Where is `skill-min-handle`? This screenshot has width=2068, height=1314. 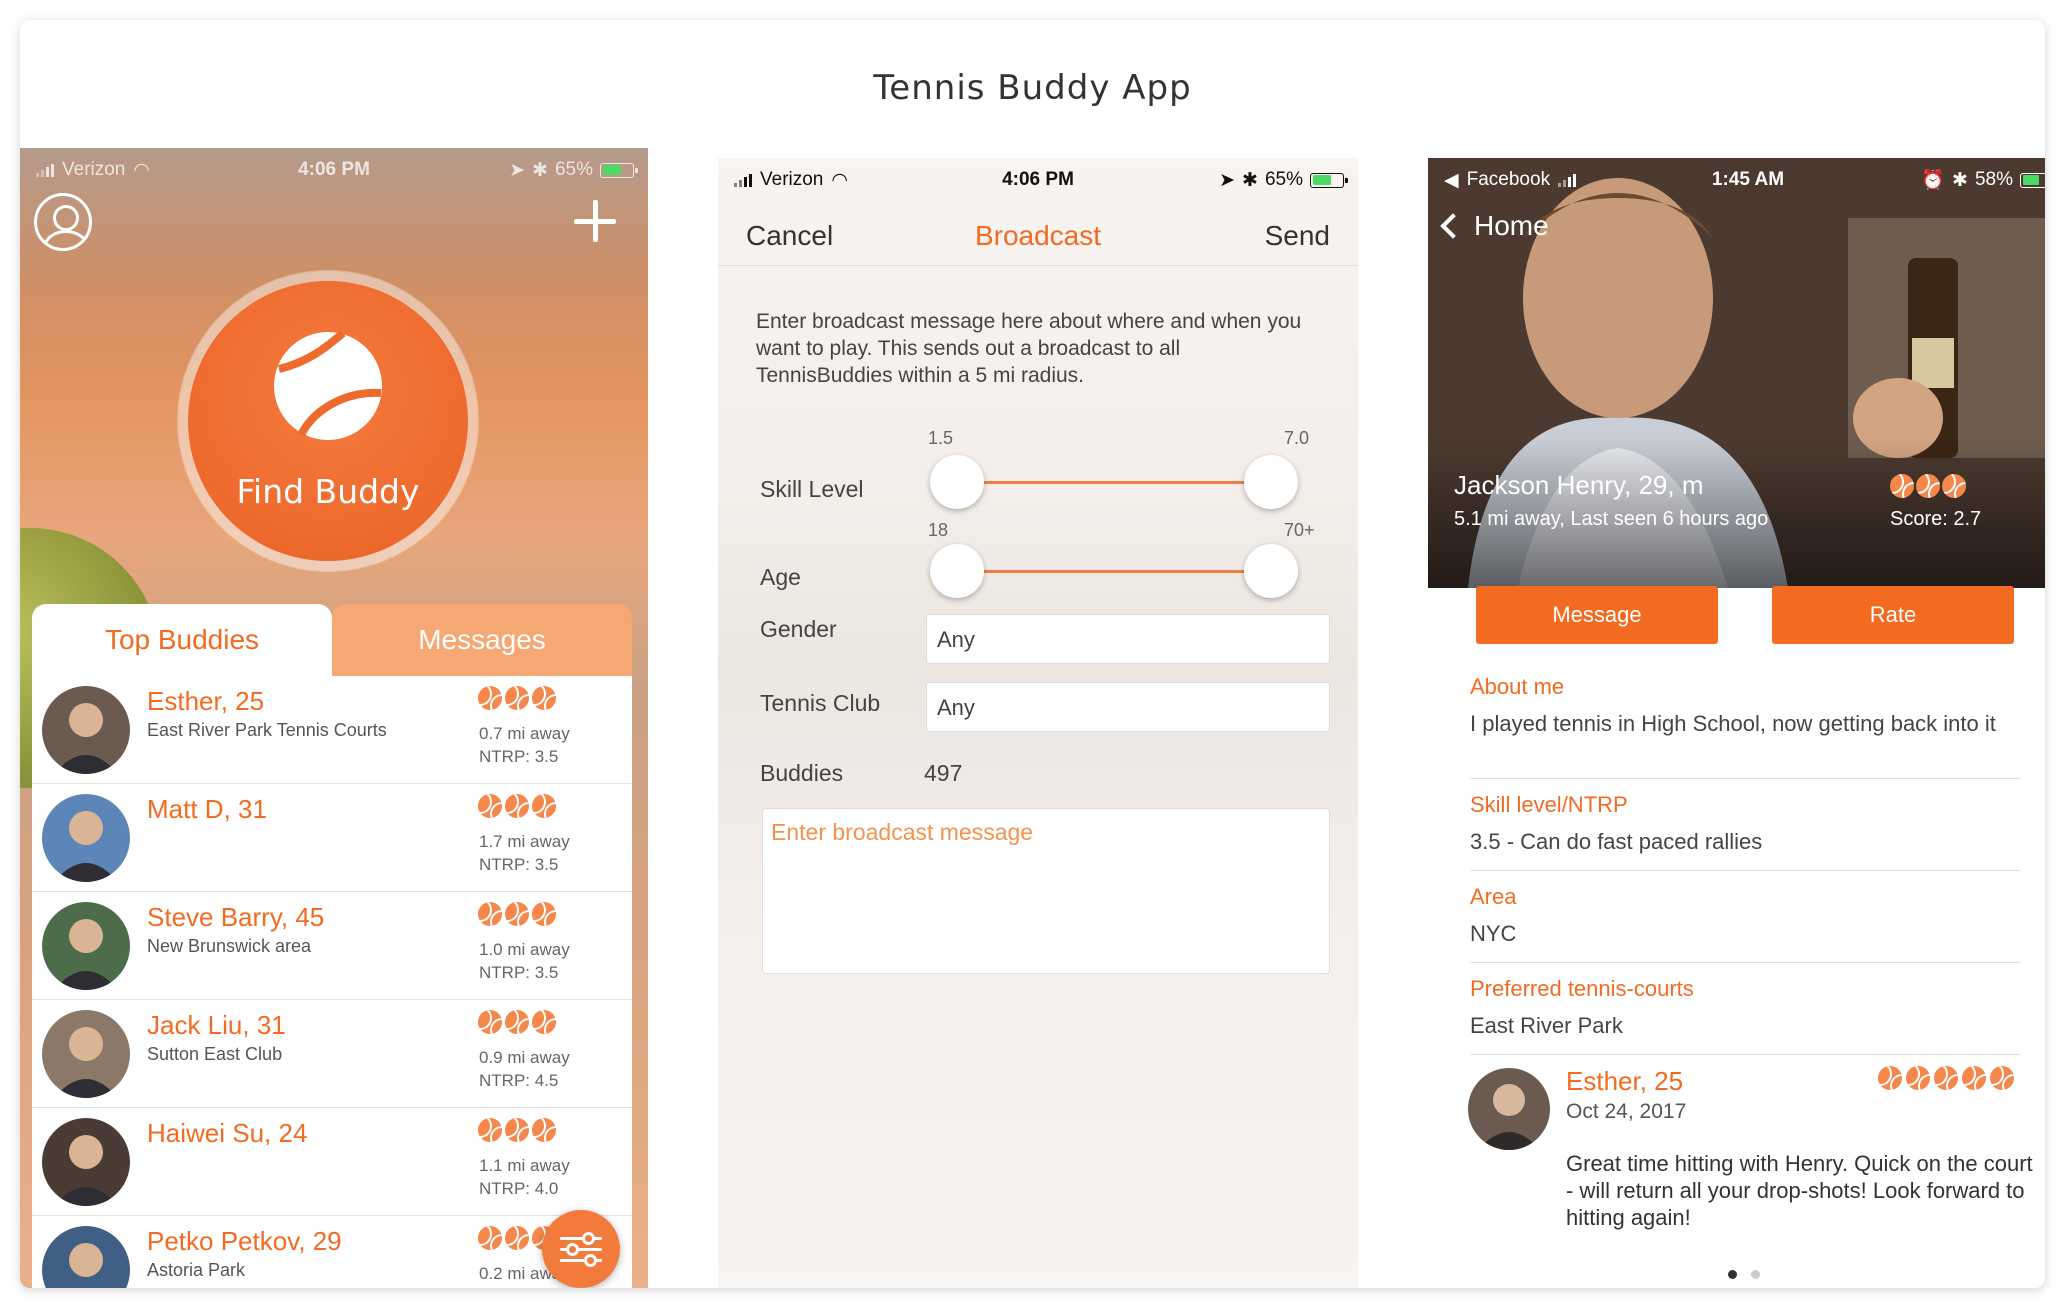 skill-min-handle is located at coordinates (957, 482).